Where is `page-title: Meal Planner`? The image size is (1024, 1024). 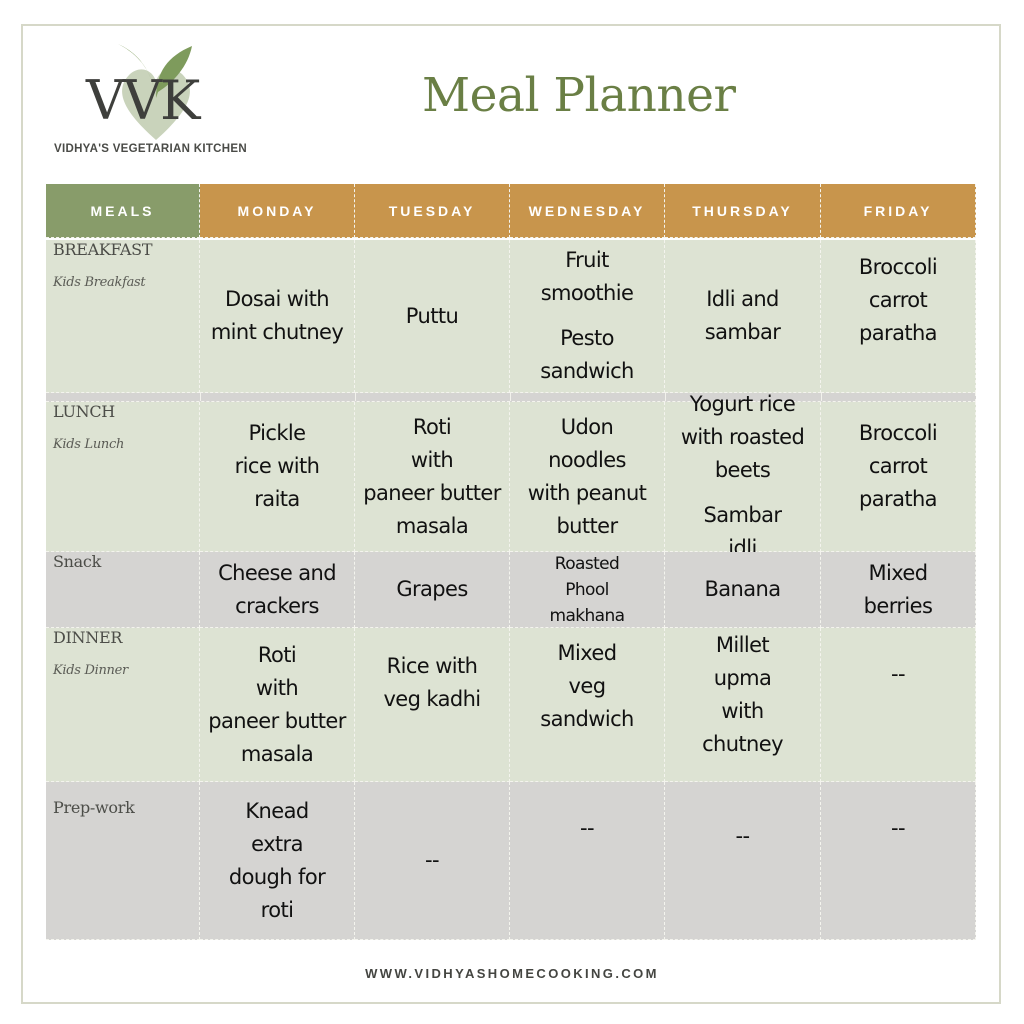 page-title: Meal Planner is located at coordinates (579, 95).